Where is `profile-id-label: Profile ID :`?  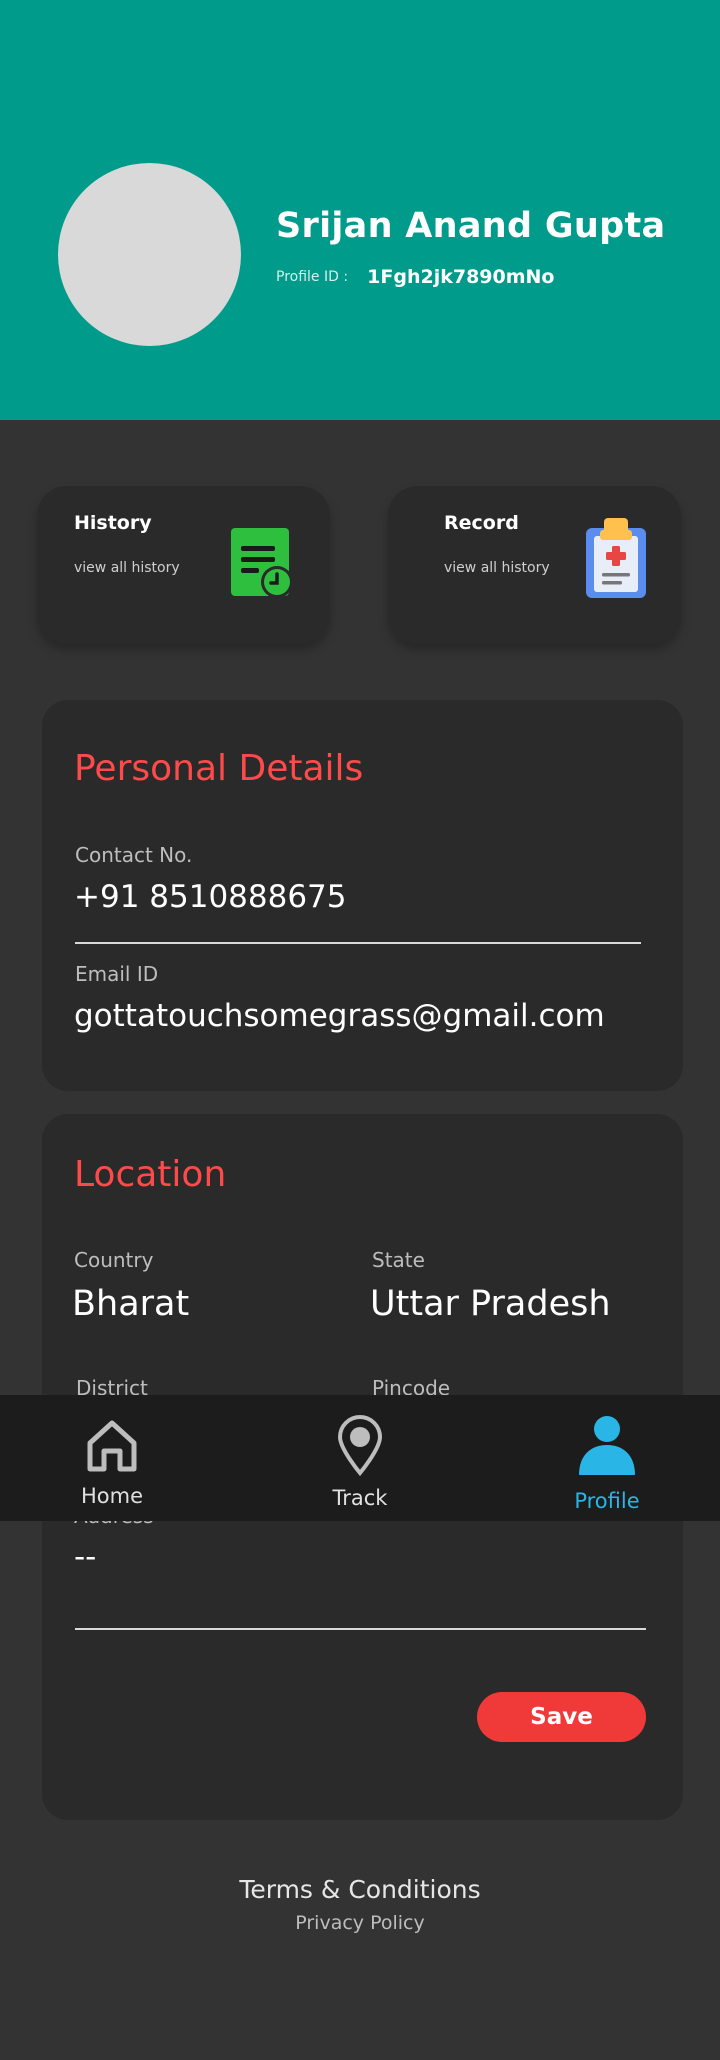 profile-id-label: Profile ID : is located at coordinates (312, 277).